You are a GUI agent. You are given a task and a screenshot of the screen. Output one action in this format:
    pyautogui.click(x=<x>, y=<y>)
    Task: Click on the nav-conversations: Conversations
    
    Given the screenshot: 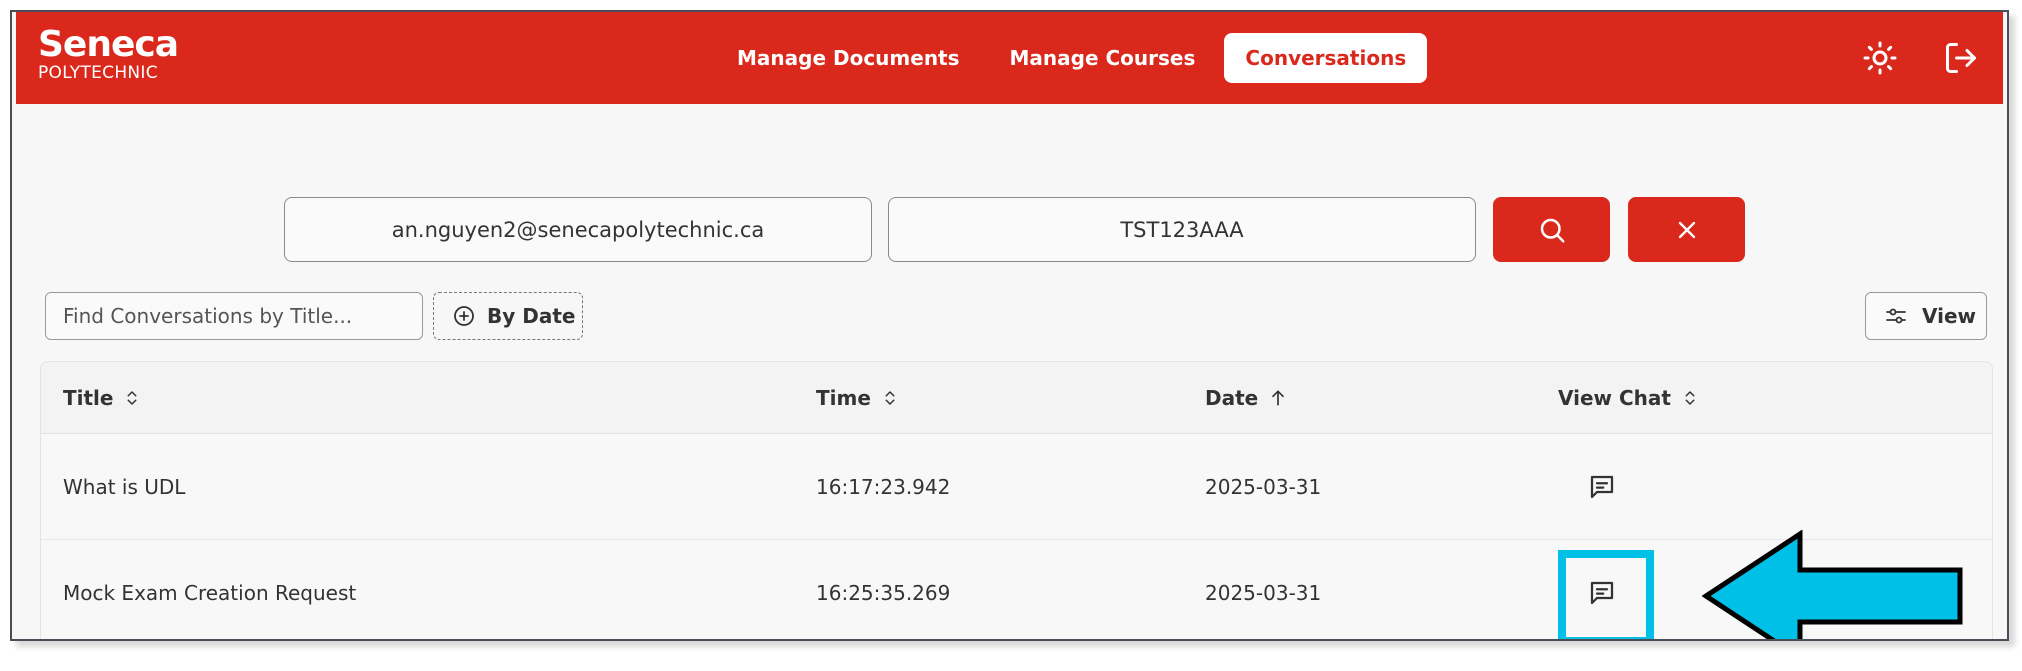 What is the action you would take?
    pyautogui.click(x=1326, y=58)
    